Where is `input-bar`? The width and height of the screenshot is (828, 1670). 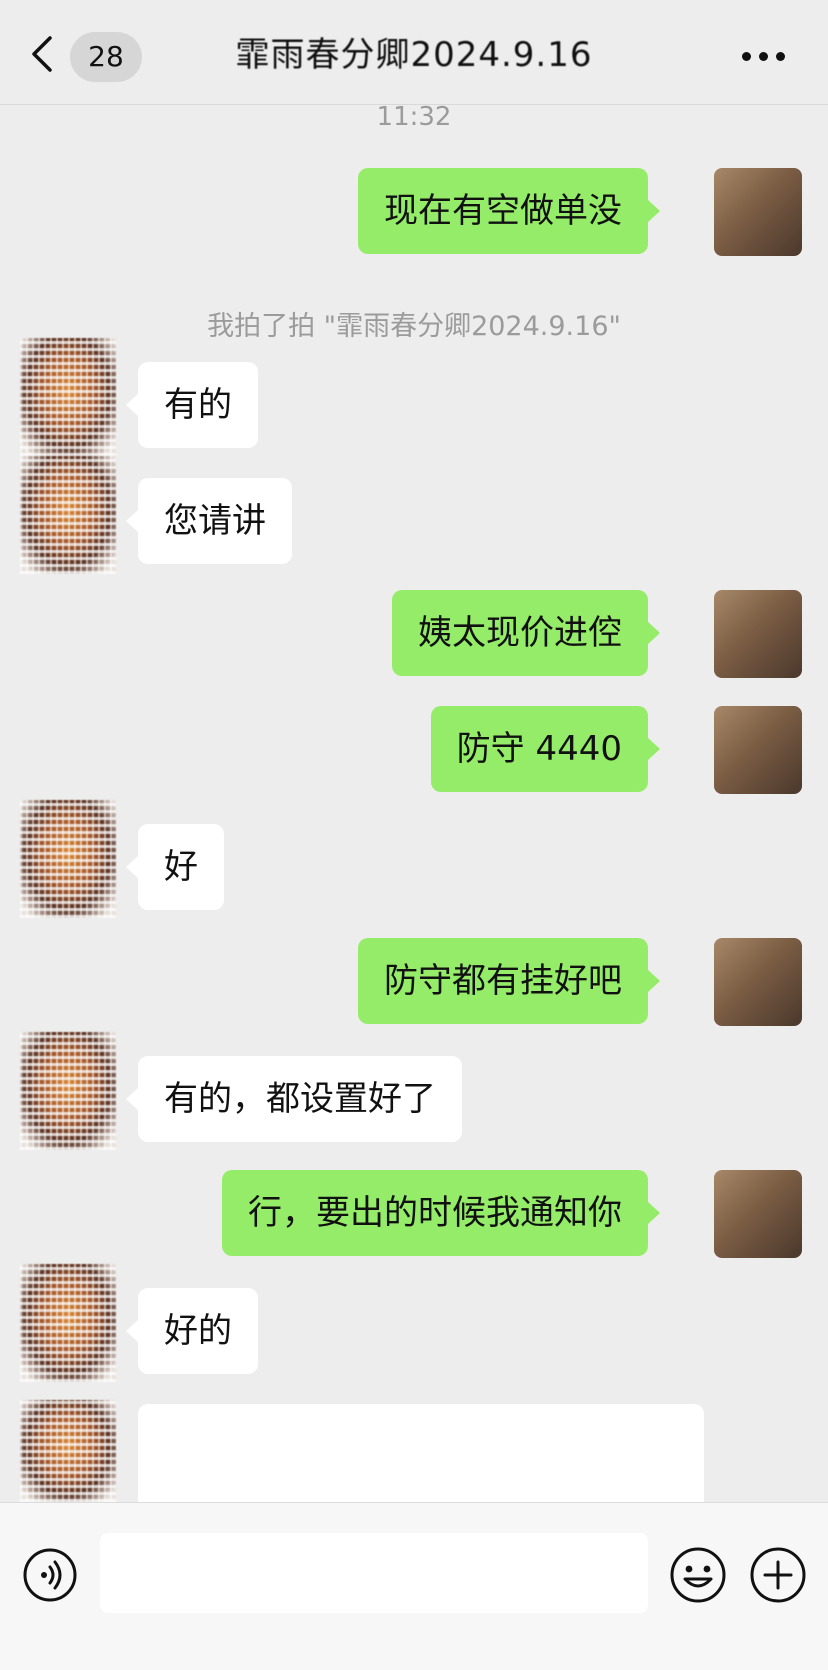
input-bar is located at coordinates (414, 1586).